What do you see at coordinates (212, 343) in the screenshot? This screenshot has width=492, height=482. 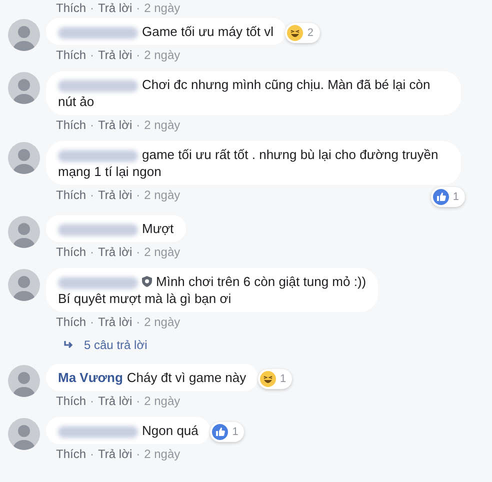 I see `view-replies-link: 5 câu trả lời` at bounding box center [212, 343].